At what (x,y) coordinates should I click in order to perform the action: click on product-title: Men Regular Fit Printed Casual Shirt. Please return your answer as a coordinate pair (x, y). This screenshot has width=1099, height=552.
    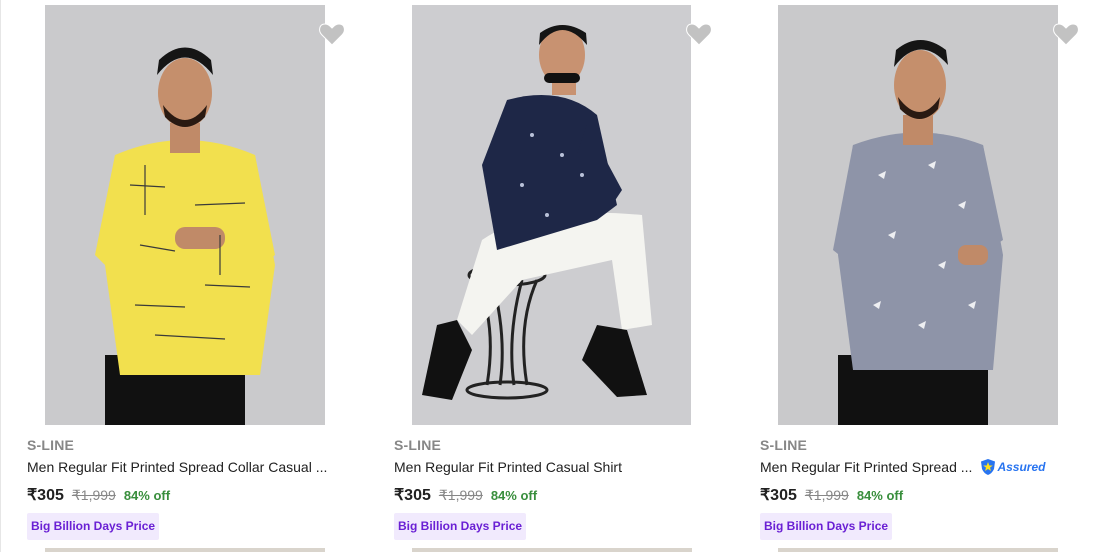
    Looking at the image, I should click on (508, 467).